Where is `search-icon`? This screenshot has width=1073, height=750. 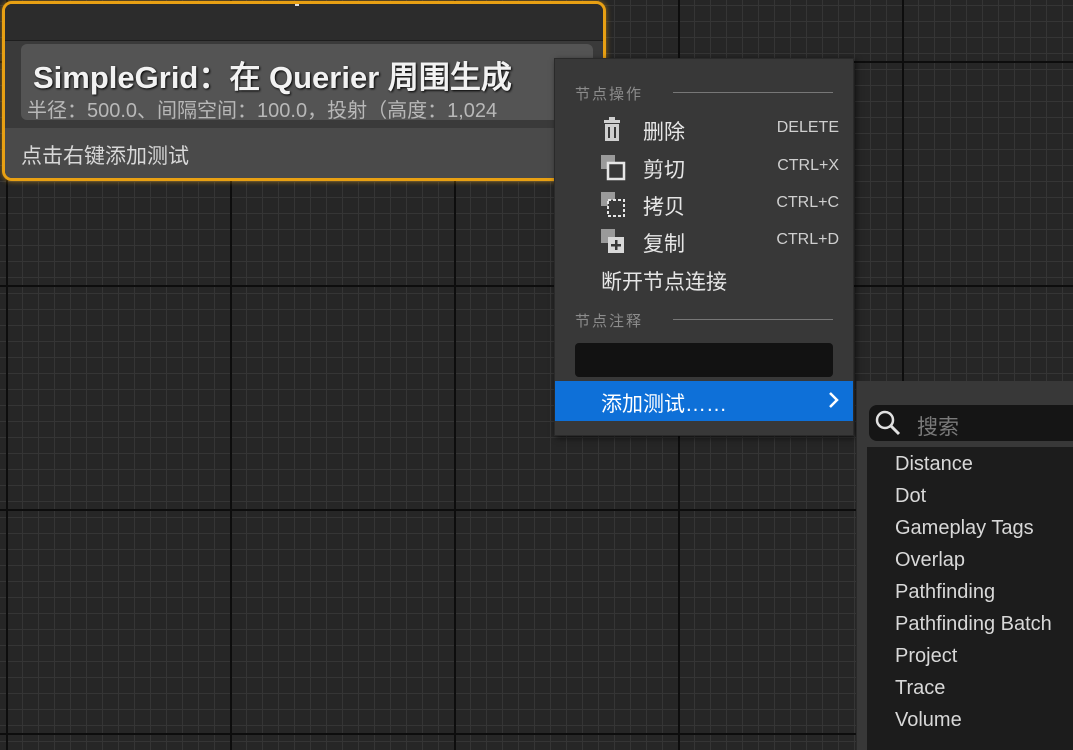 search-icon is located at coordinates (888, 423).